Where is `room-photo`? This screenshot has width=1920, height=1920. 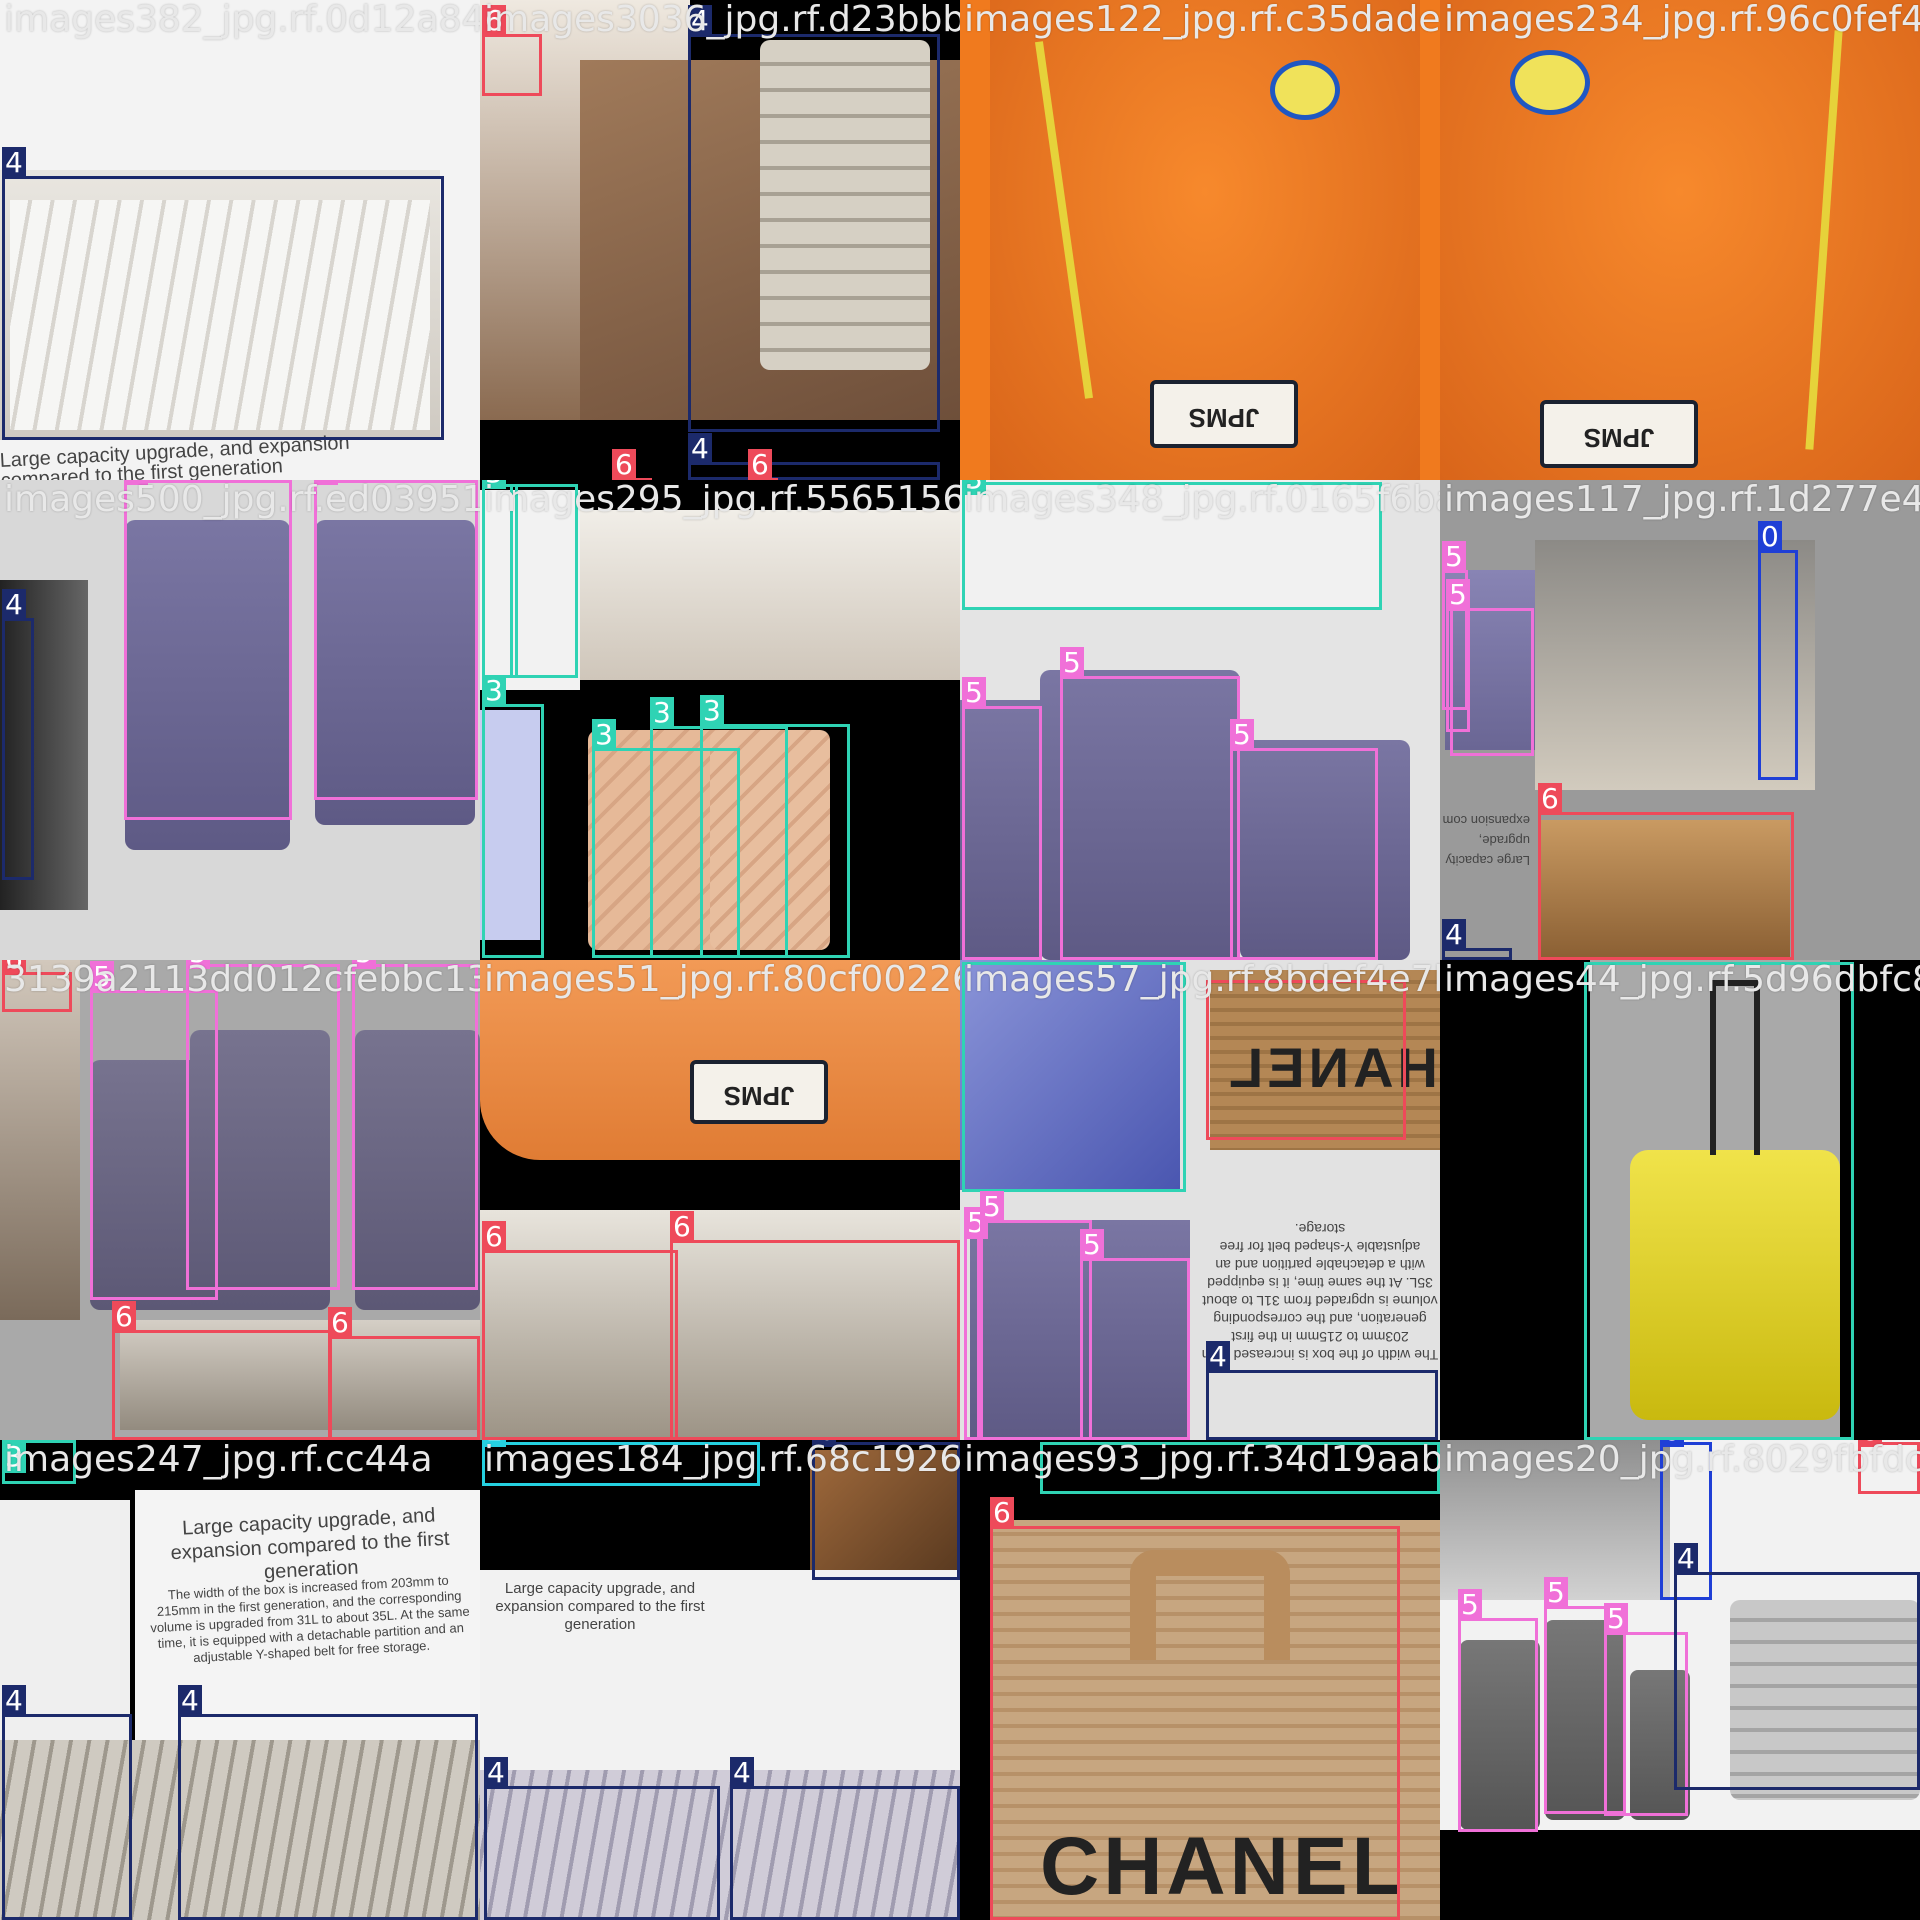
room-photo is located at coordinates (40, 1140).